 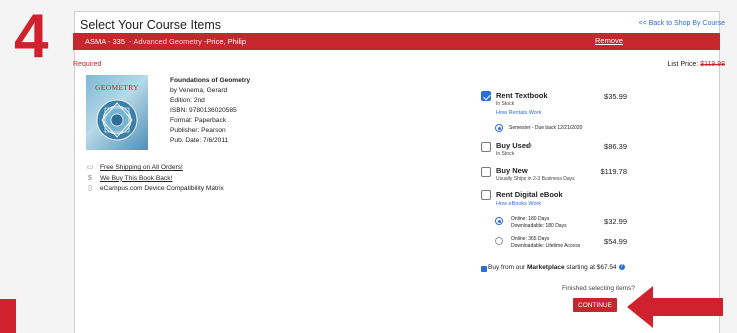 I want to click on free-shipping-row: ▭ Free Shipping on All Orders!, so click(x=155, y=168).